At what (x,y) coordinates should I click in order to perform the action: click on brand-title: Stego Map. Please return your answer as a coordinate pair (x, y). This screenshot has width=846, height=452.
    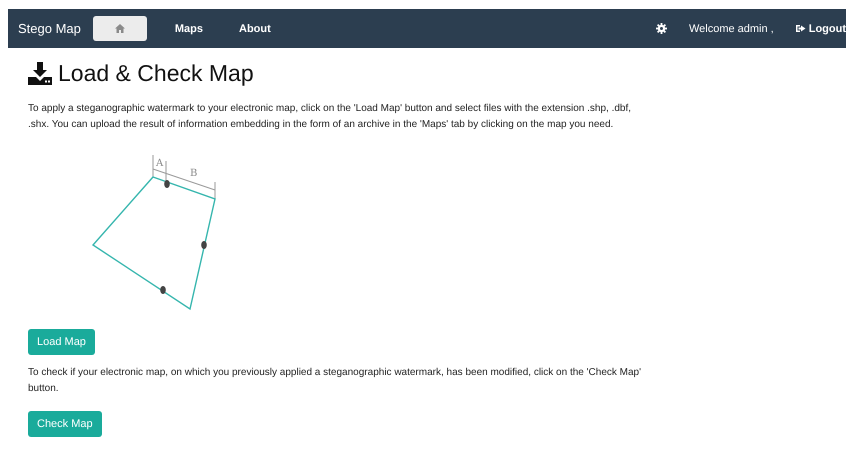
    Looking at the image, I should click on (49, 28).